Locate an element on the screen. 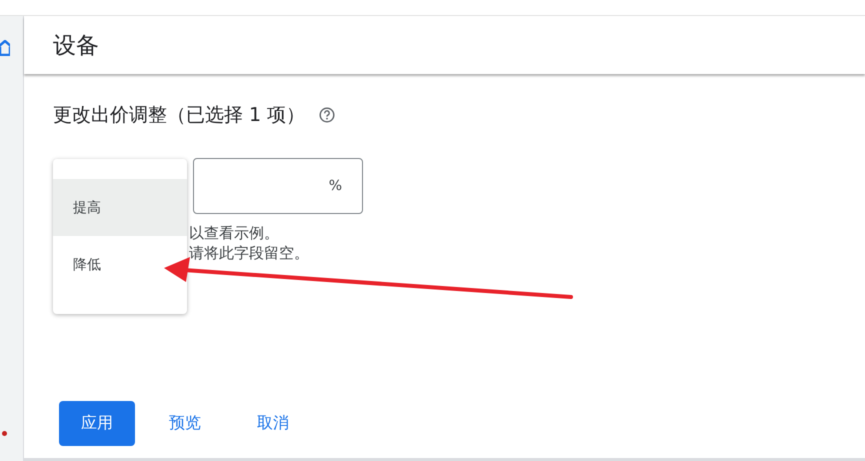  page-title: 设备 is located at coordinates (76, 46).